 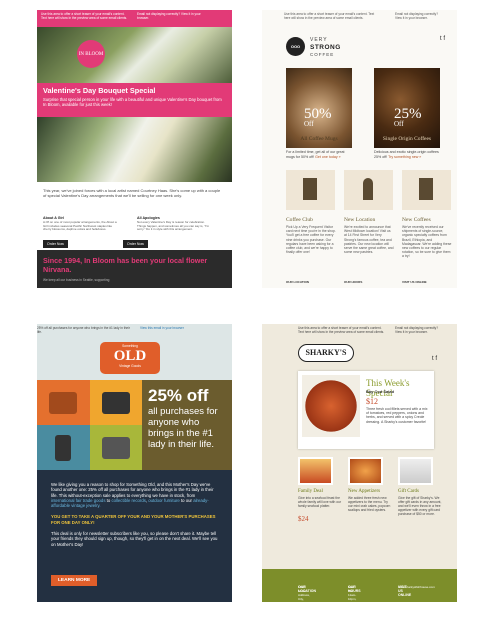 I want to click on coffee-club-image, so click(x=310, y=190).